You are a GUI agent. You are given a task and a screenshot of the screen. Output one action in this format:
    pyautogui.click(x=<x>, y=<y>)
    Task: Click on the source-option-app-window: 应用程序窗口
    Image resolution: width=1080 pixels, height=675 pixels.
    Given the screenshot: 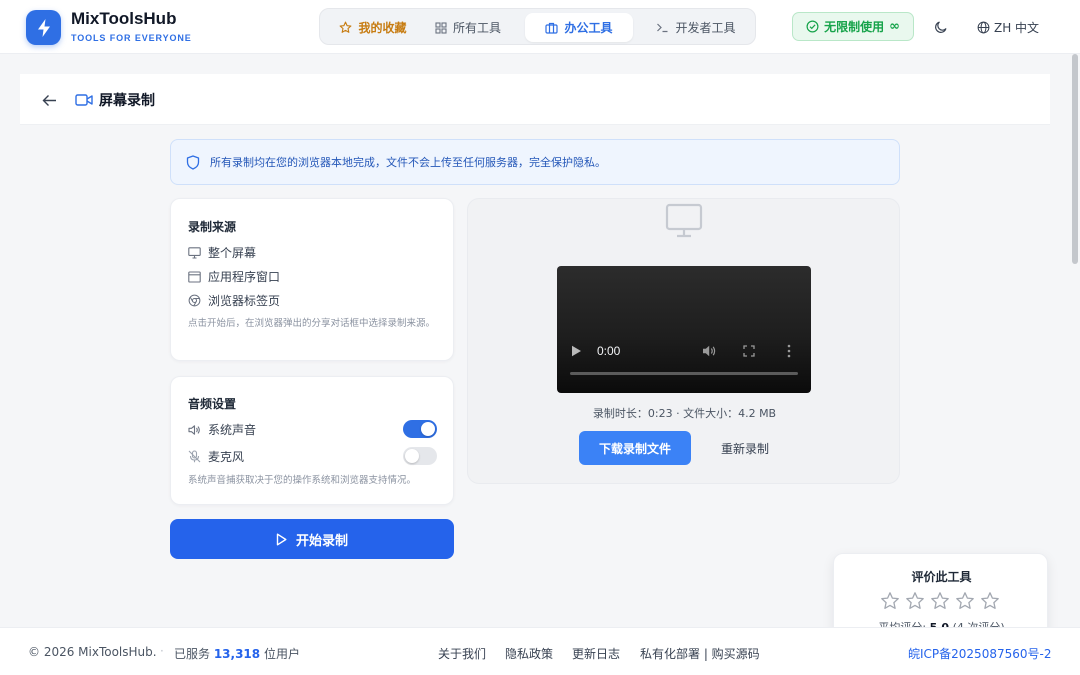 What is the action you would take?
    pyautogui.click(x=234, y=276)
    